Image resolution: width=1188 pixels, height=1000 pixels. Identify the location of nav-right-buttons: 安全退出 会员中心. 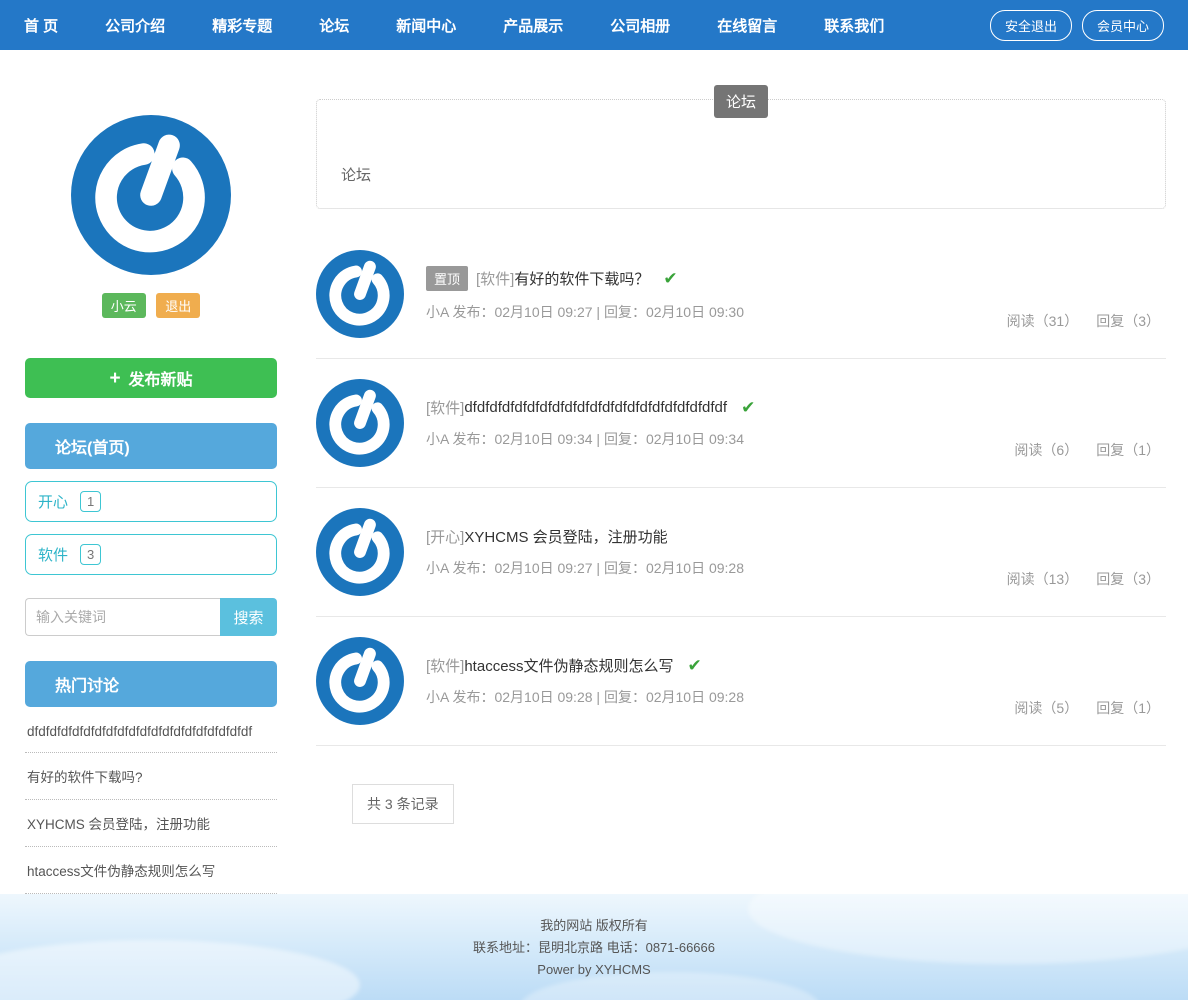
(1076, 25).